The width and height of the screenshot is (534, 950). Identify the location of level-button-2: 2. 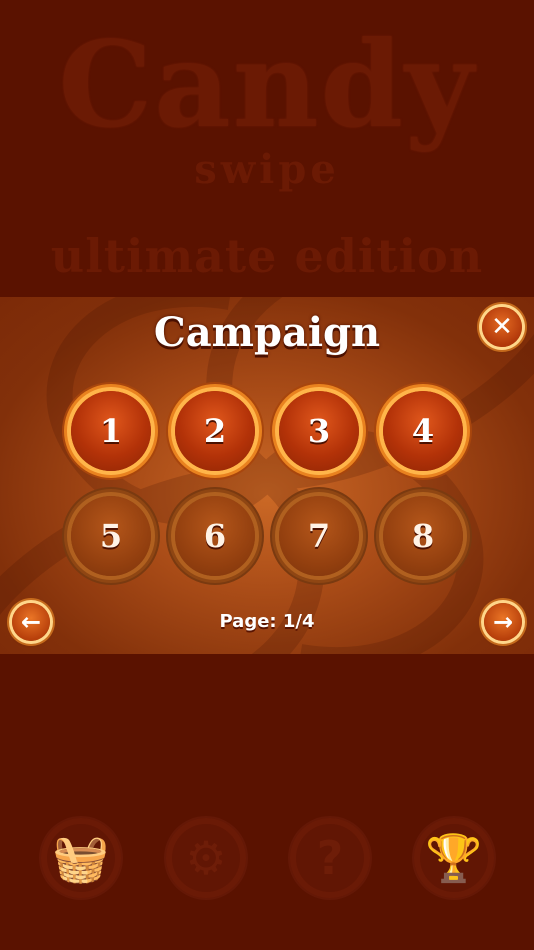
(215, 431).